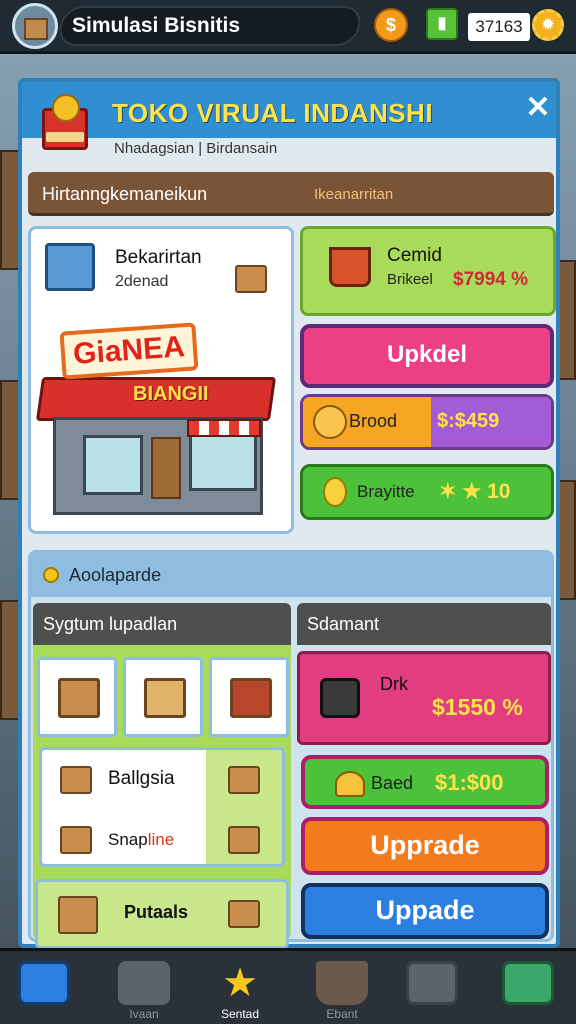 This screenshot has width=576, height=1024. I want to click on coin-icon: $, so click(391, 25).